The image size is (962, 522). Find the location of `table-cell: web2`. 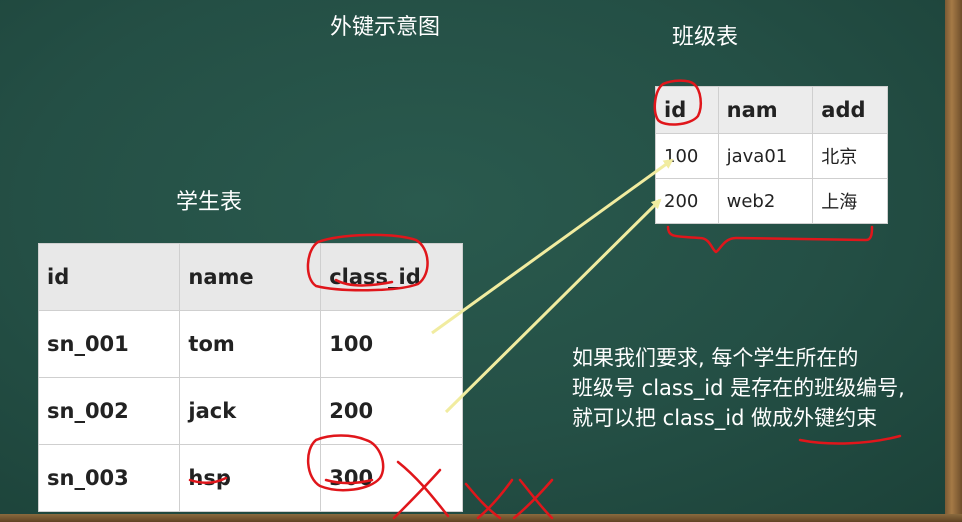

table-cell: web2 is located at coordinates (765, 201).